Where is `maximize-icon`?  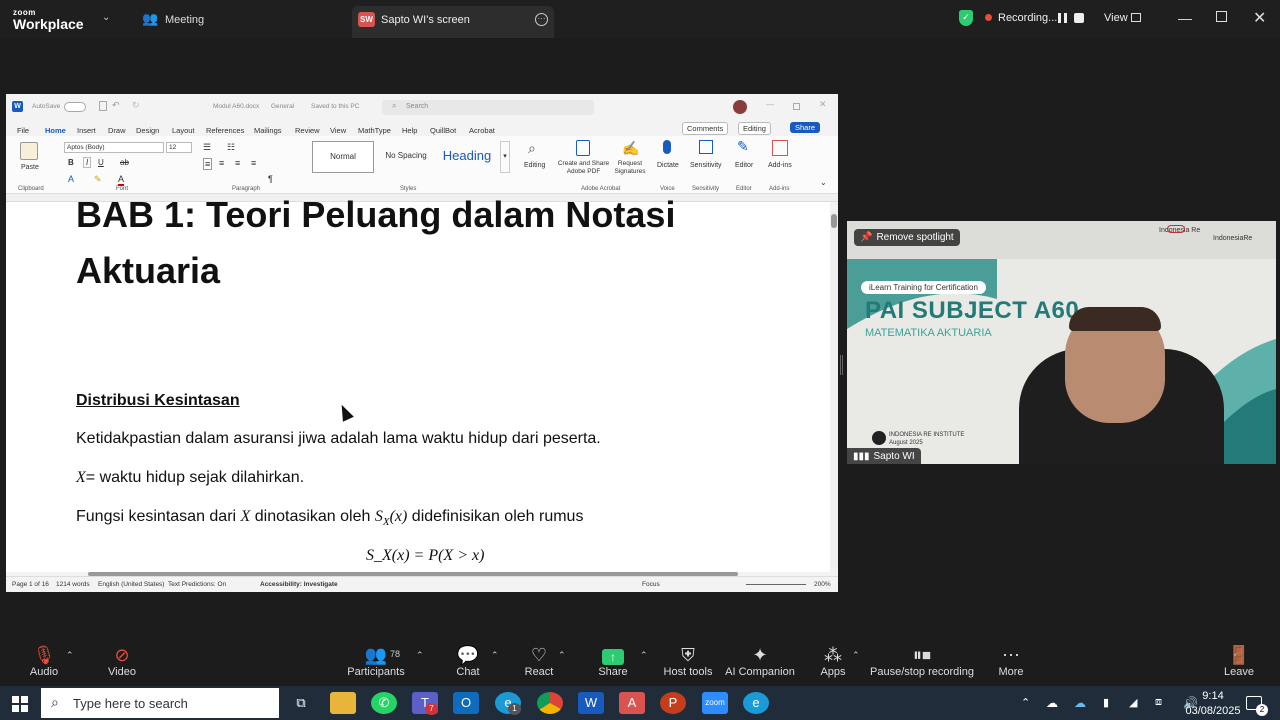 maximize-icon is located at coordinates (1221, 16).